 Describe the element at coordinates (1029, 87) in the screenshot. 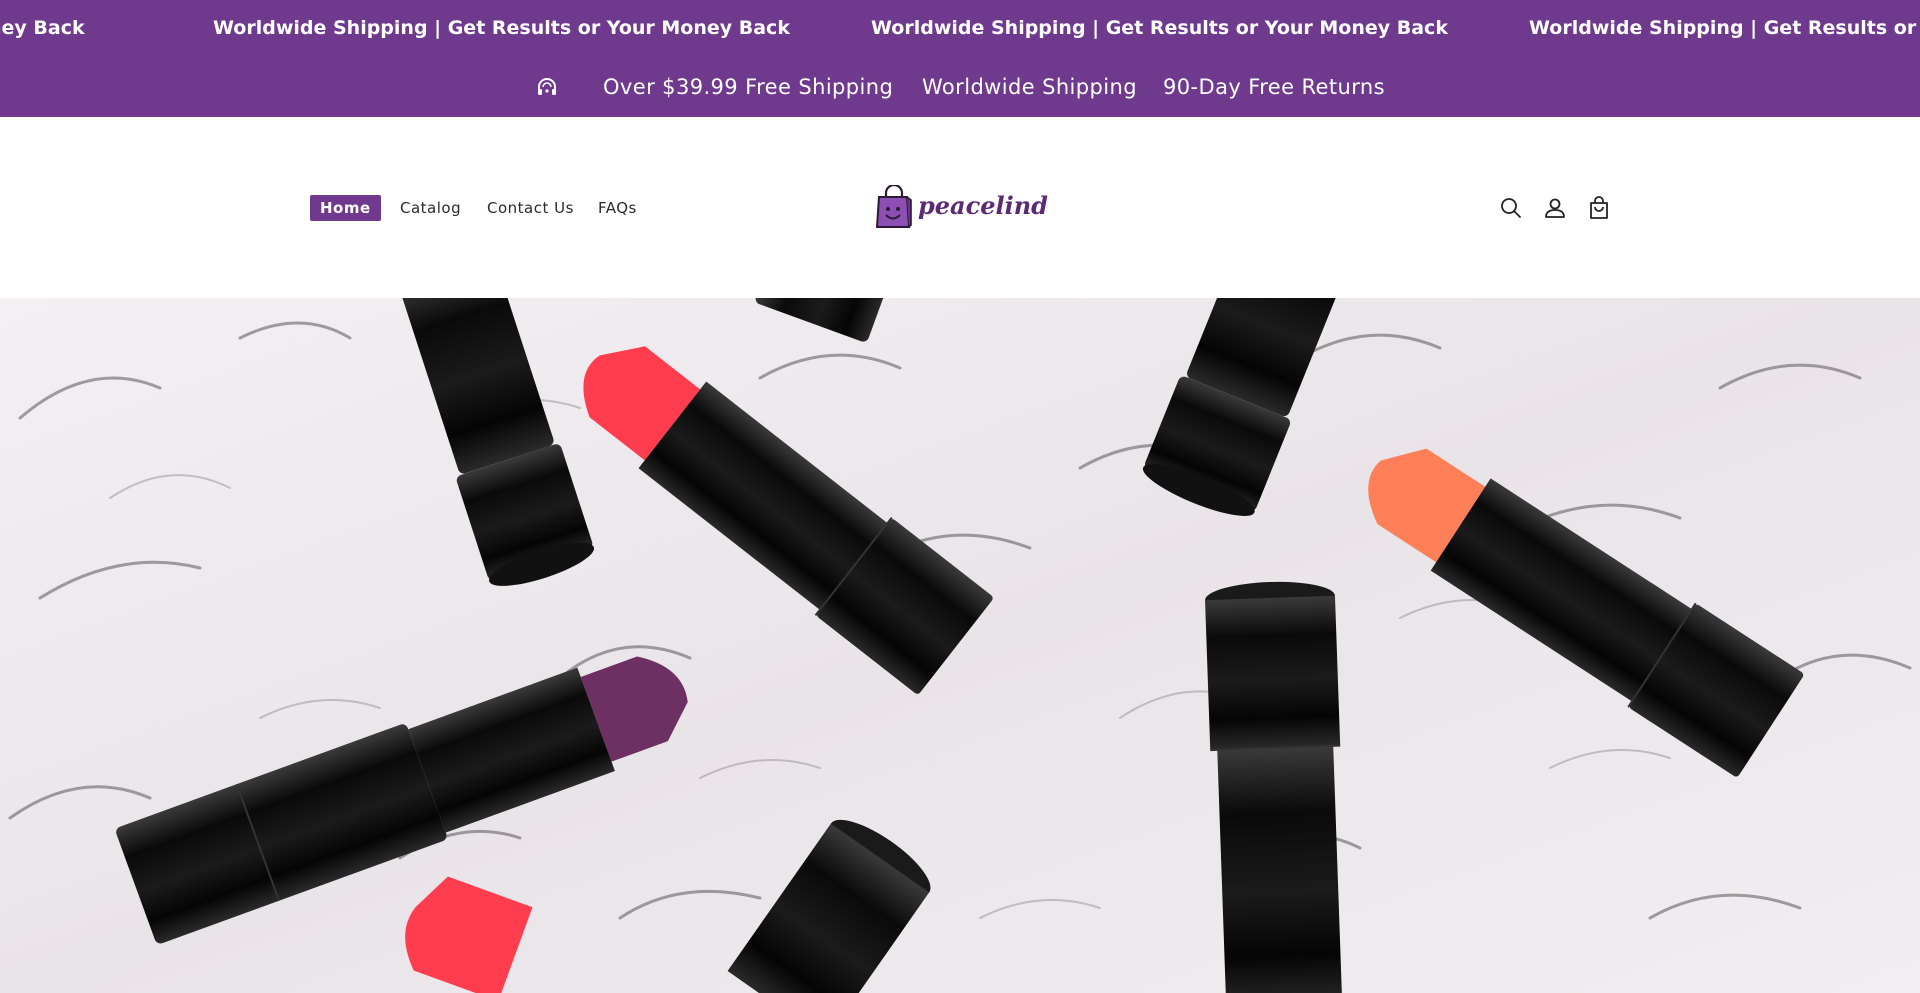

I see `announcement-worldwide: Worldwide Shipping` at that location.